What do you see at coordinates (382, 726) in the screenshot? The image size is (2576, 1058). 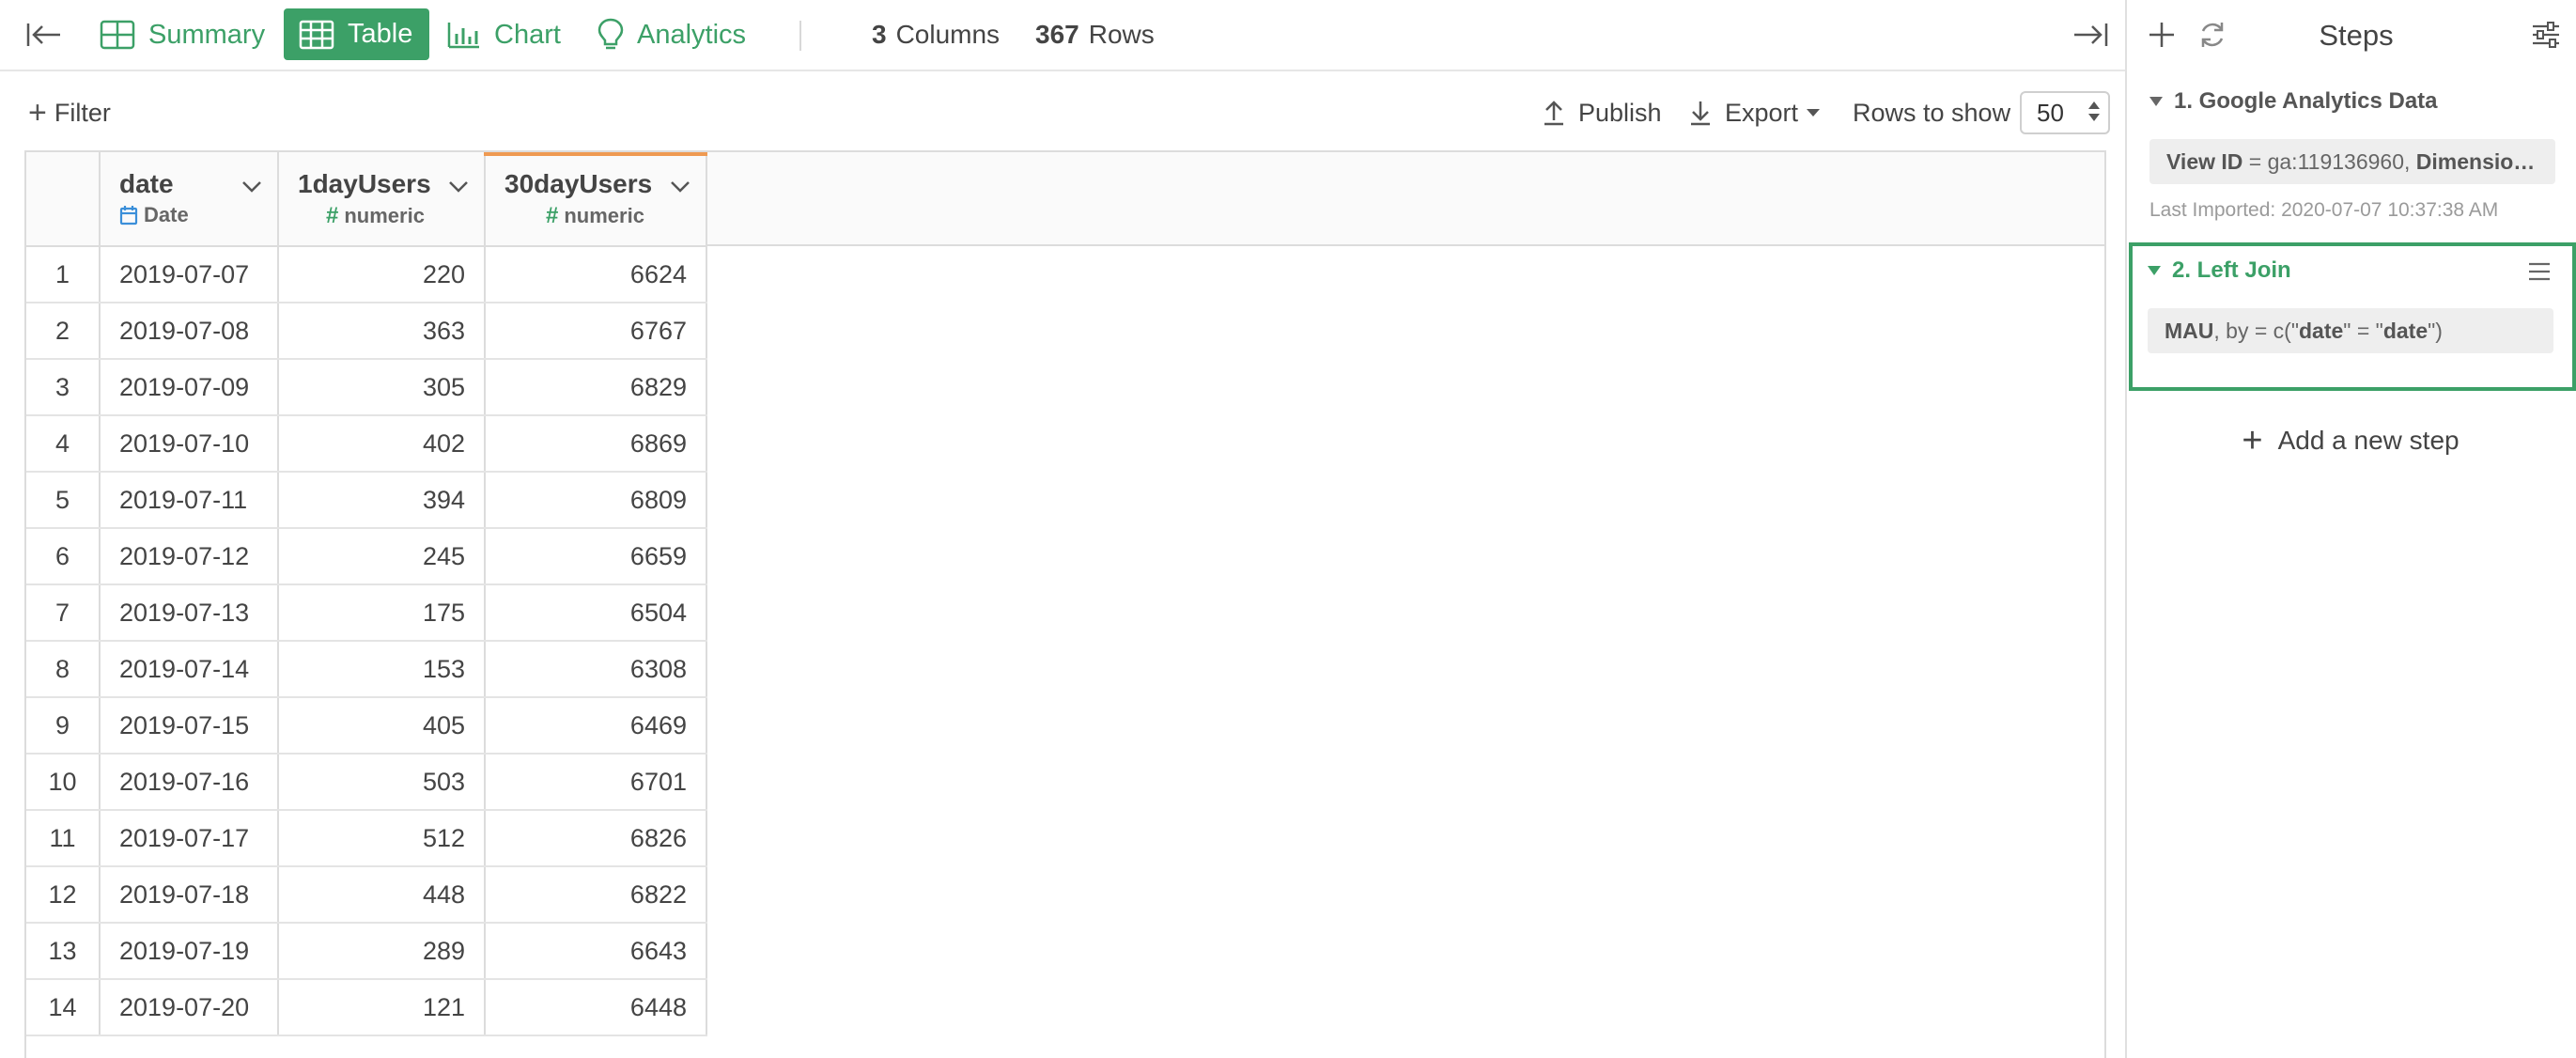 I see `cell-1dayusers: 405` at bounding box center [382, 726].